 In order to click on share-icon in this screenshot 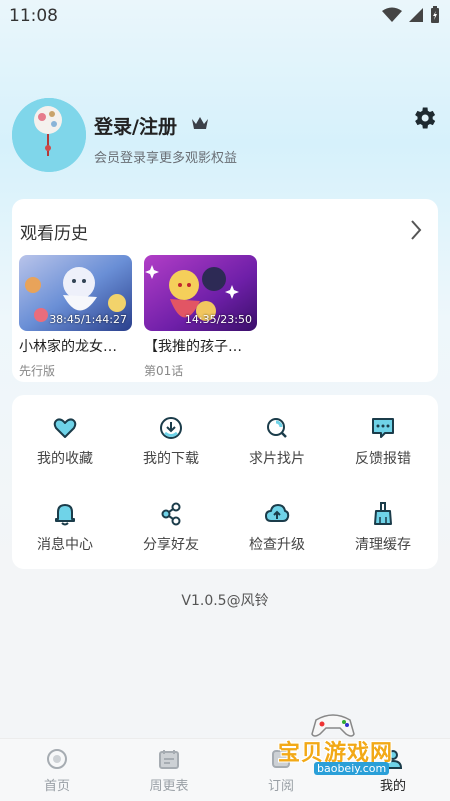, I will do `click(171, 514)`.